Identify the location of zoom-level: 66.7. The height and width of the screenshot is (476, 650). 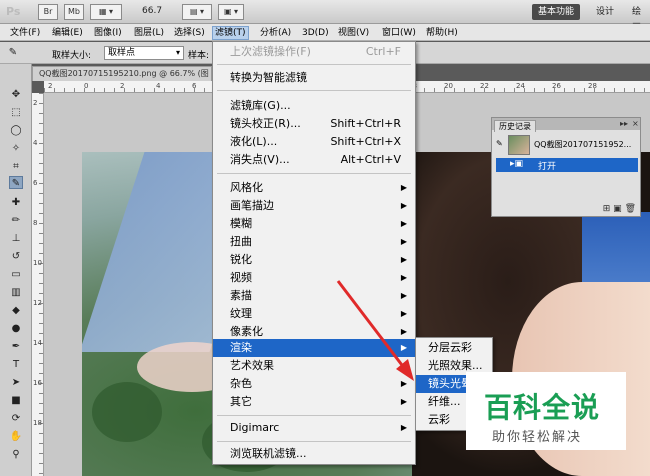
(152, 11).